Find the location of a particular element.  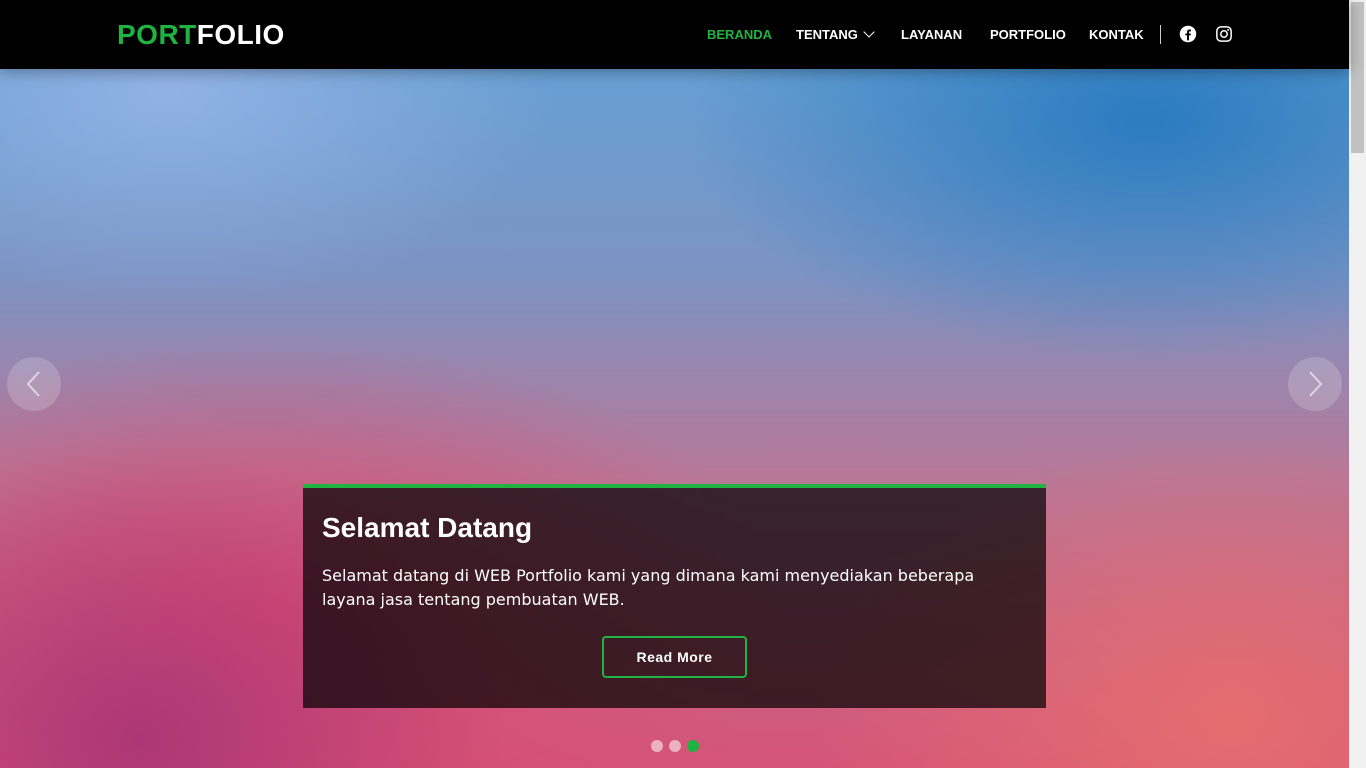

carousel-next-button is located at coordinates (1315, 384).